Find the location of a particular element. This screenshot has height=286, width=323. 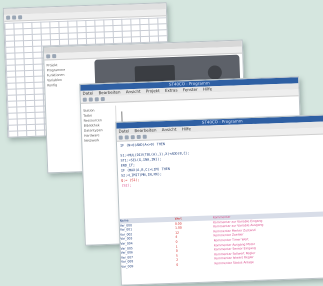

table-cell: Var_009 is located at coordinates (127, 266).